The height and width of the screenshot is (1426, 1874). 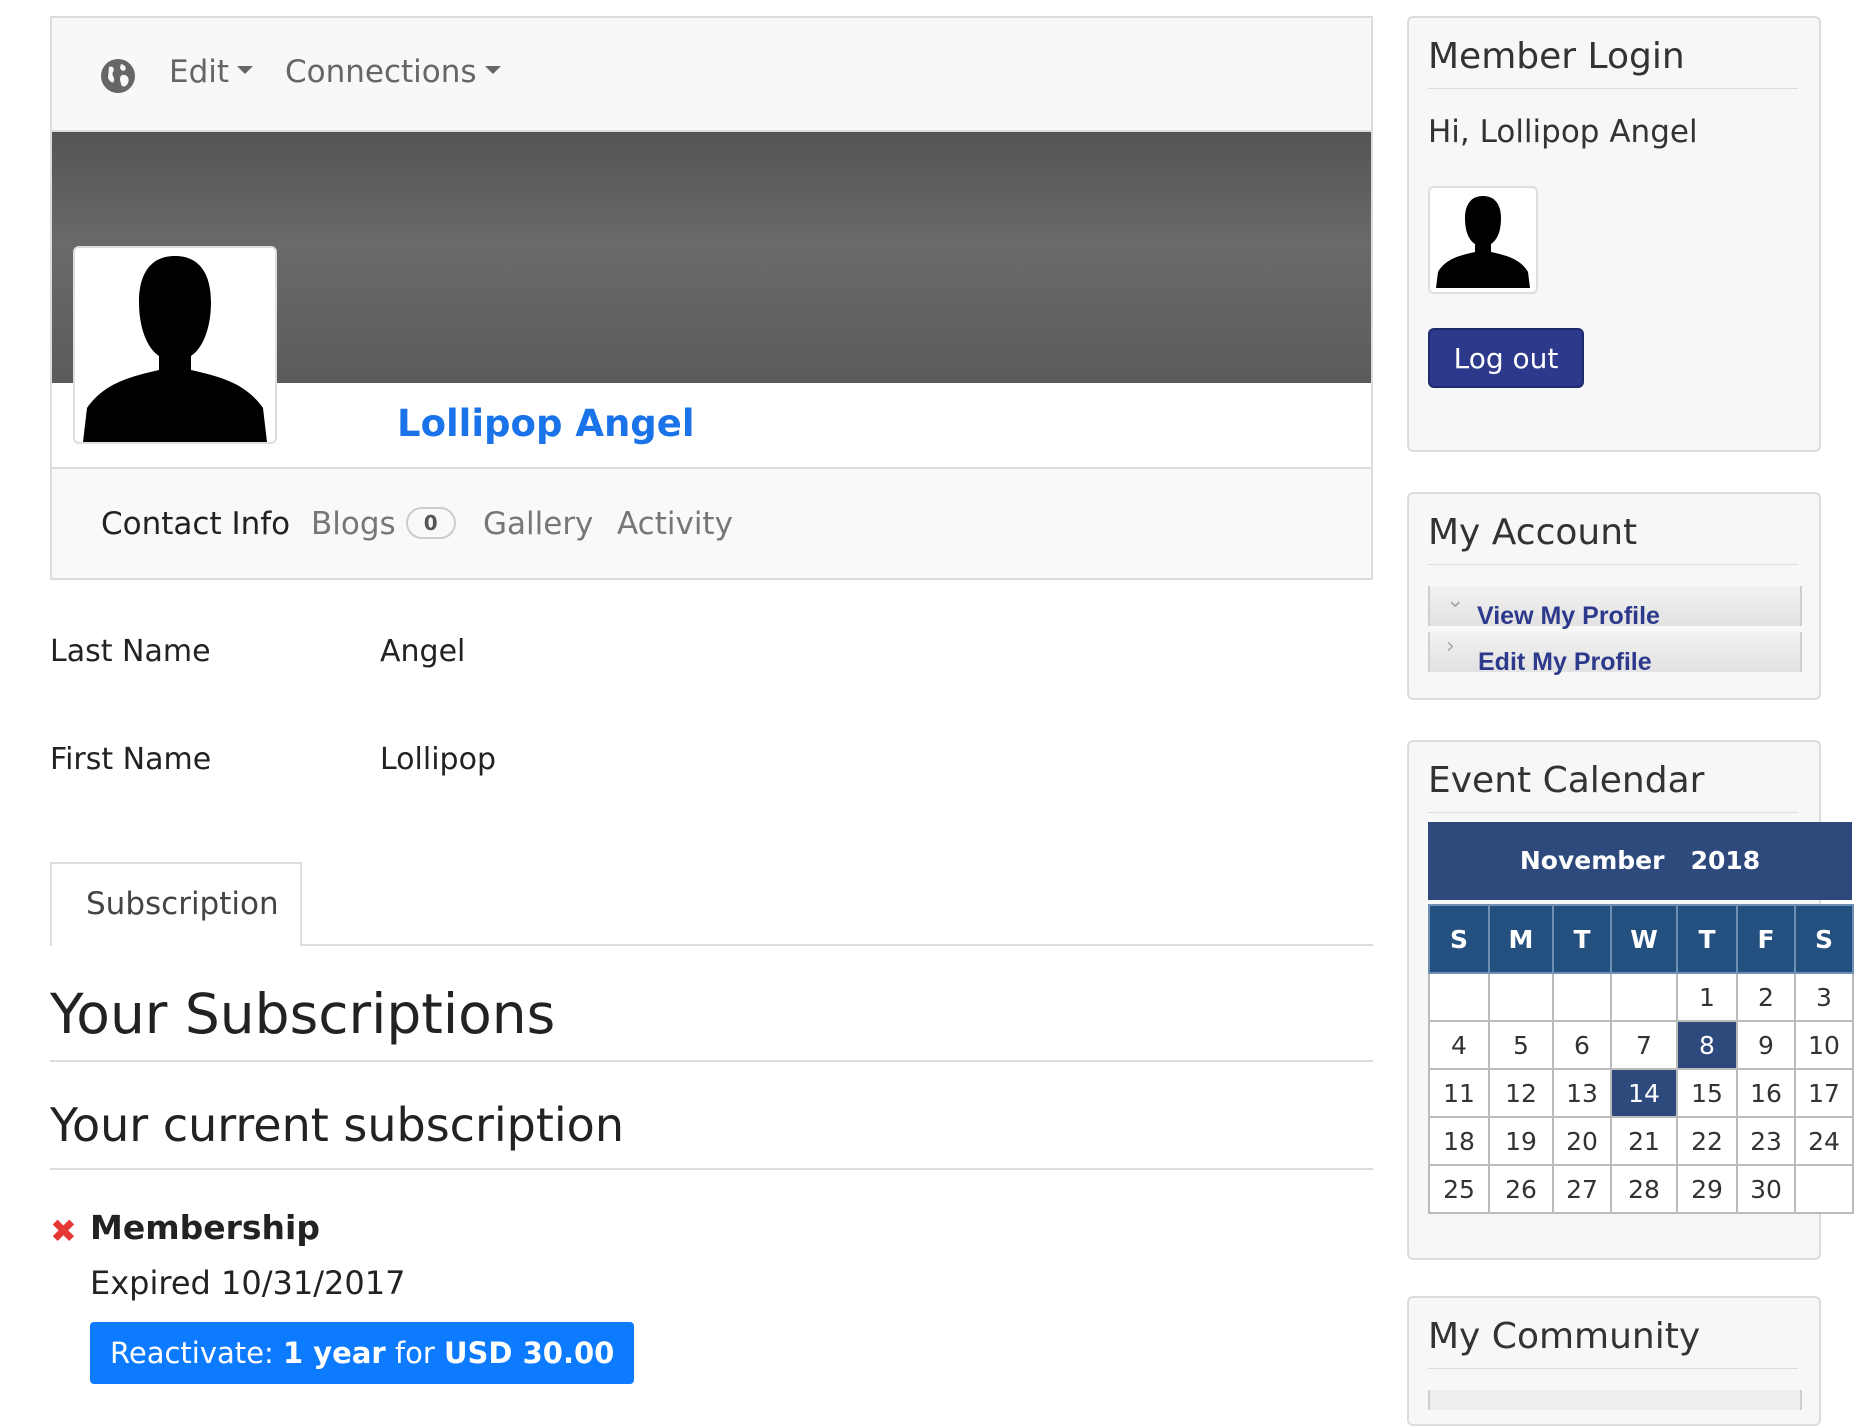 What do you see at coordinates (529, 1353) in the screenshot?
I see `reactivate-price: USD 30.00` at bounding box center [529, 1353].